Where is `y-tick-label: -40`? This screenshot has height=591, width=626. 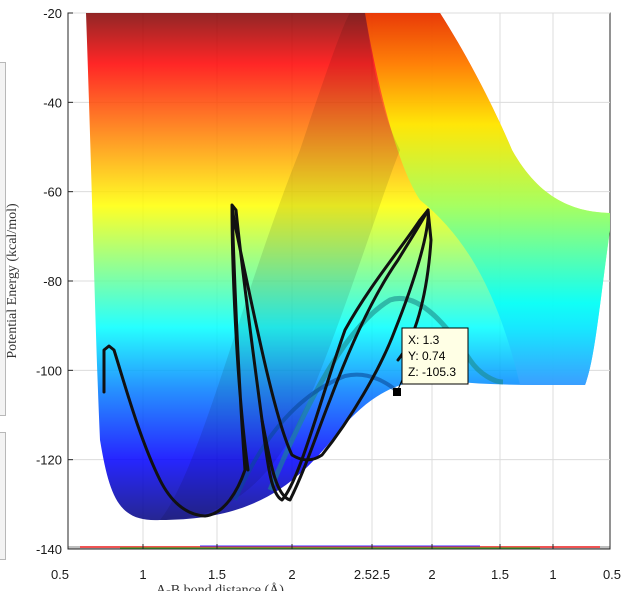
y-tick-label: -40 is located at coordinates (52, 102).